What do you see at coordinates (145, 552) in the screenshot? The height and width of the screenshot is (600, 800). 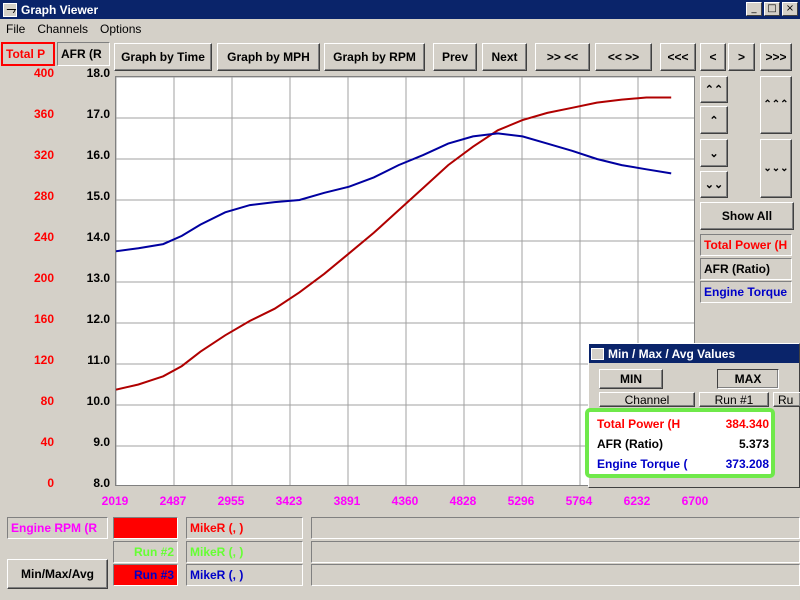 I see `run-2-label: Run #2` at bounding box center [145, 552].